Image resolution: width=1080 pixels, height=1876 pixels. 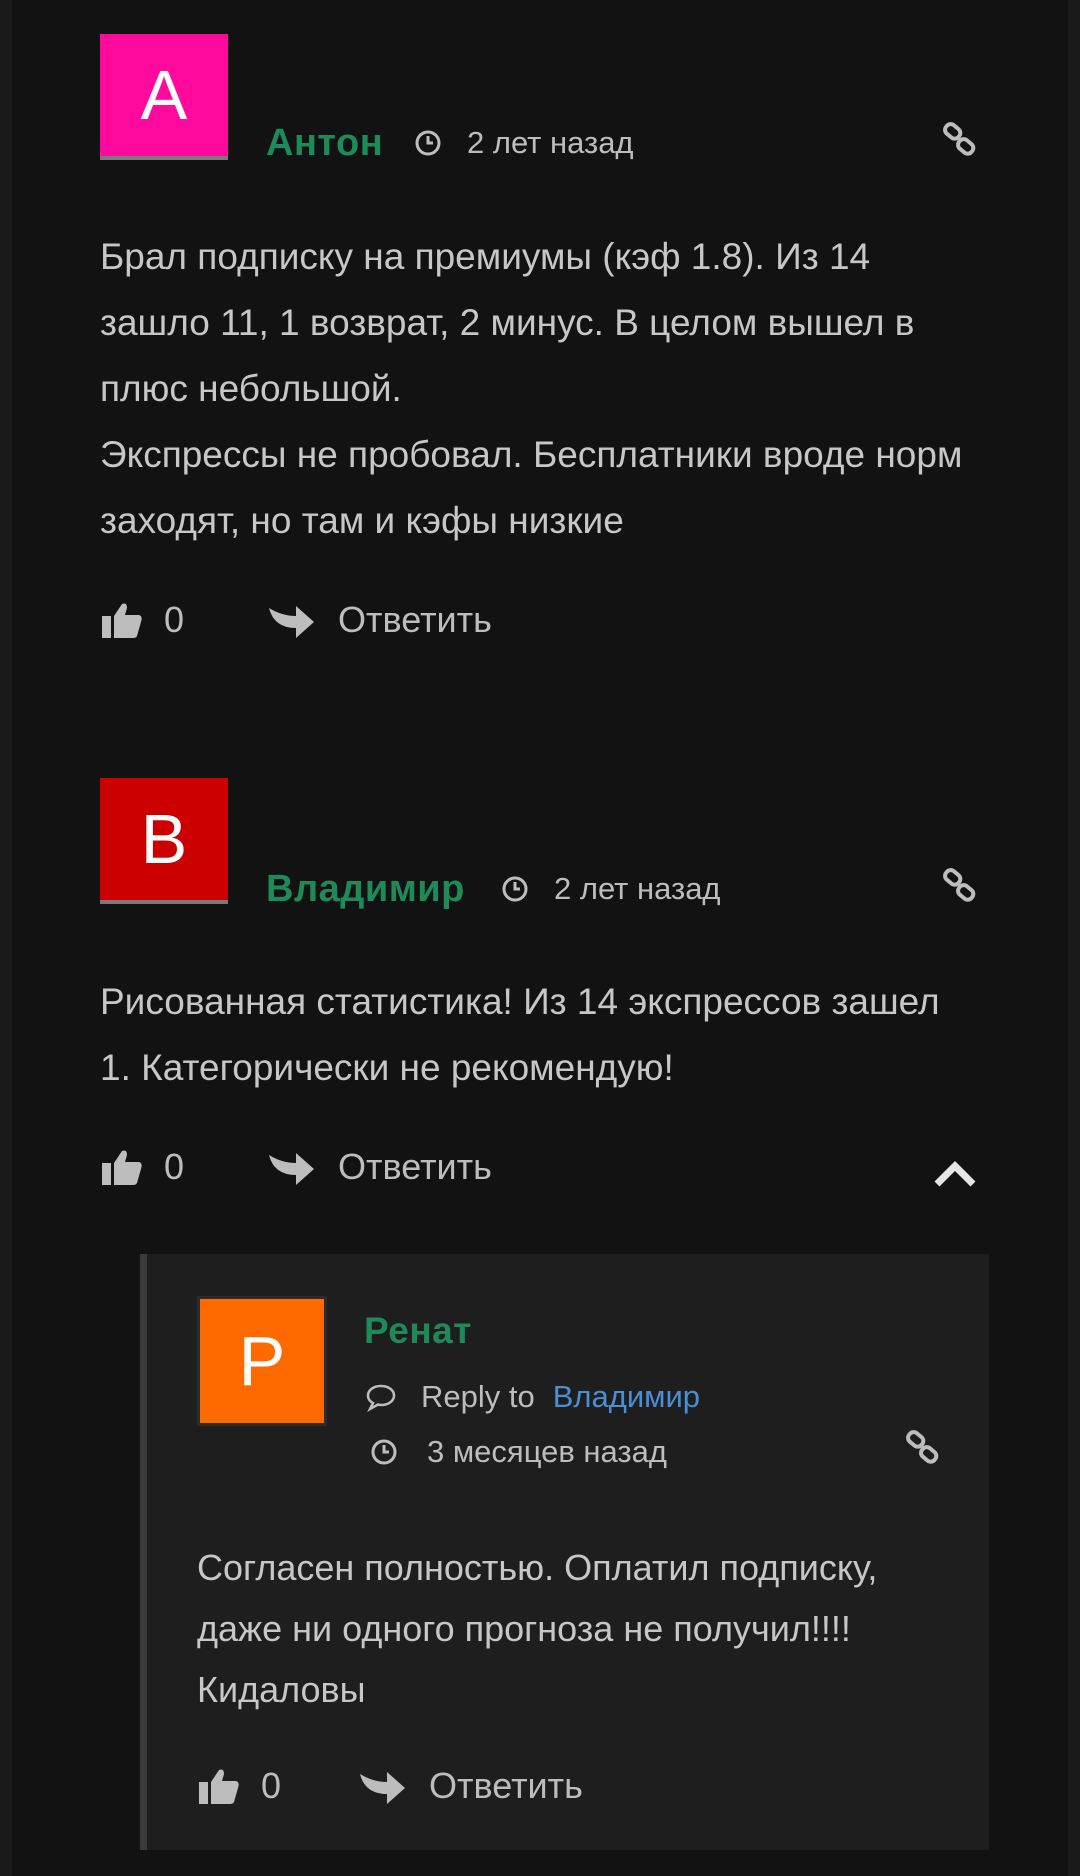 What do you see at coordinates (626, 1397) in the screenshot?
I see `reply-to-link: Владимир` at bounding box center [626, 1397].